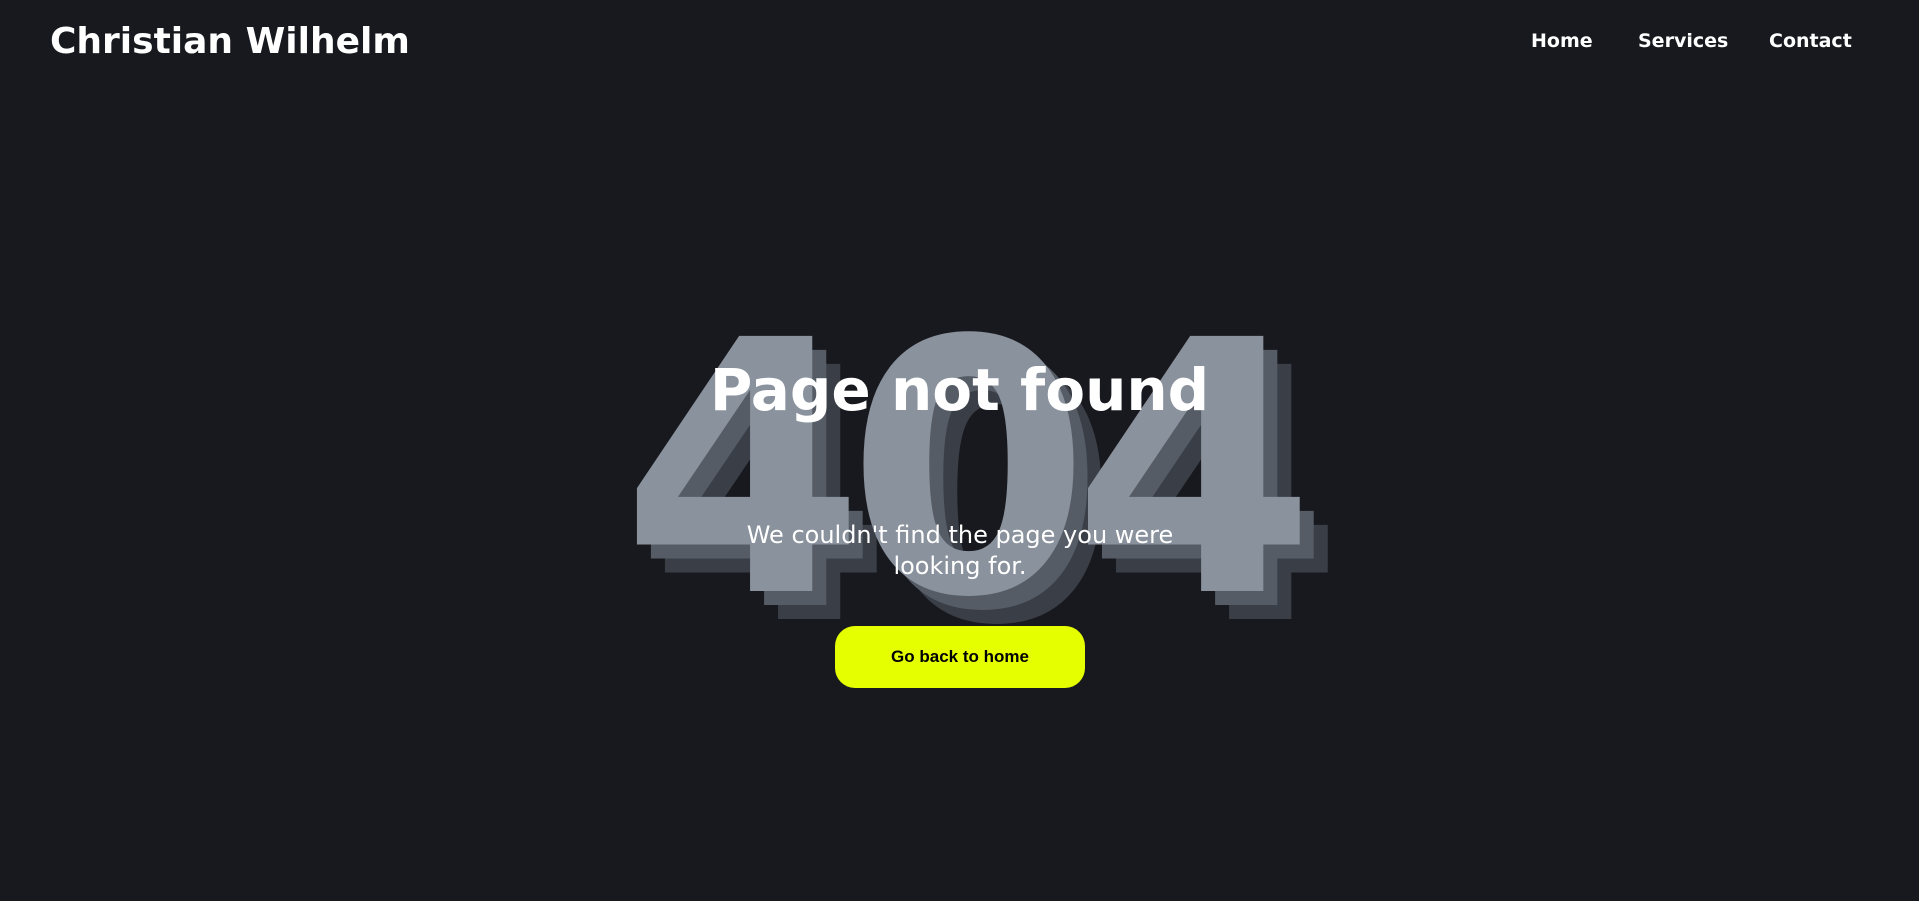 This screenshot has height=901, width=1919. Describe the element at coordinates (960, 657) in the screenshot. I see `go-home-button: Go back to home` at that location.